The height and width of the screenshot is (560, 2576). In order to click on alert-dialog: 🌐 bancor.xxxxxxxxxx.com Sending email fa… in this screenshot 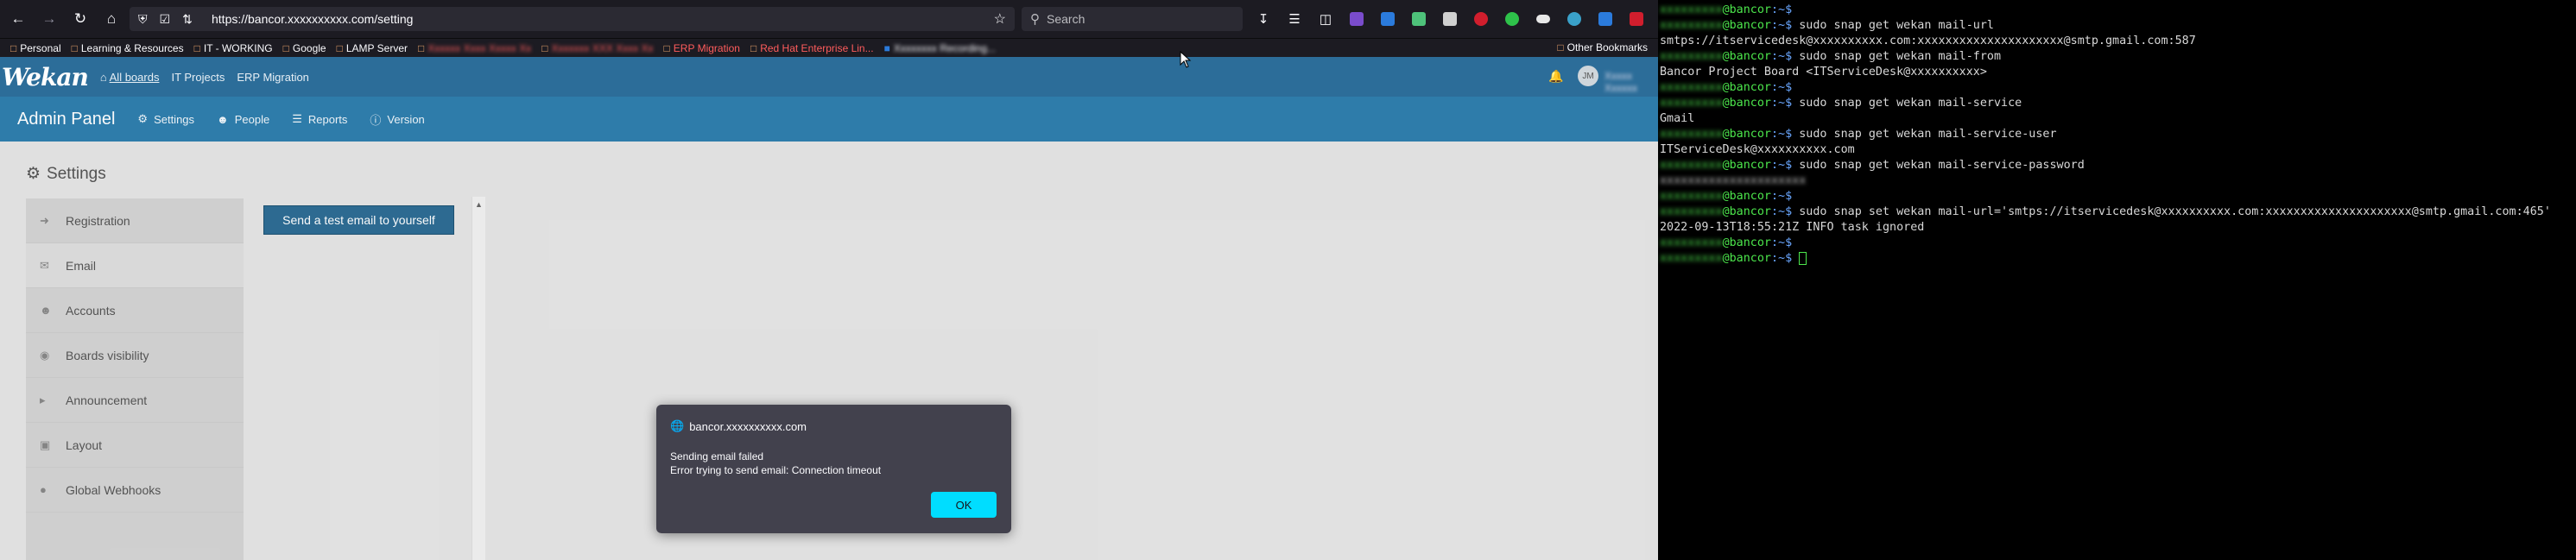, I will do `click(833, 469)`.